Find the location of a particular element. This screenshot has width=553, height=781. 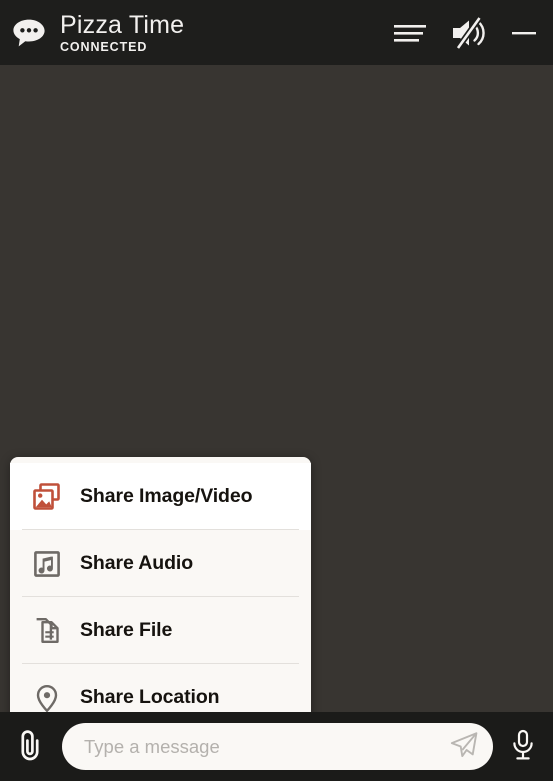

share-location-item: Share Location is located at coordinates (160, 688).